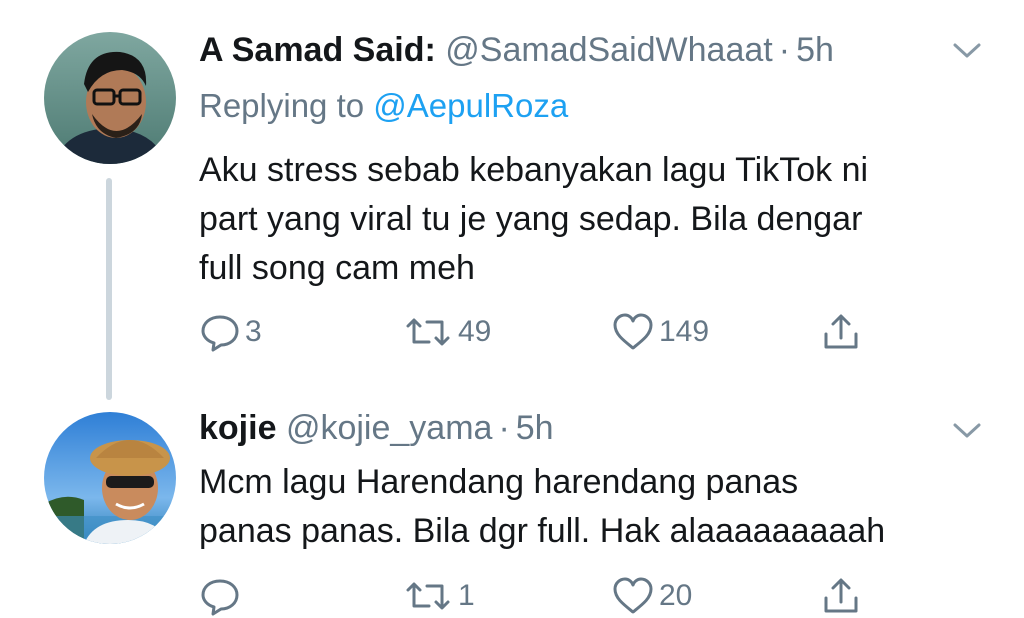  I want to click on retweet-count: 1, so click(466, 595).